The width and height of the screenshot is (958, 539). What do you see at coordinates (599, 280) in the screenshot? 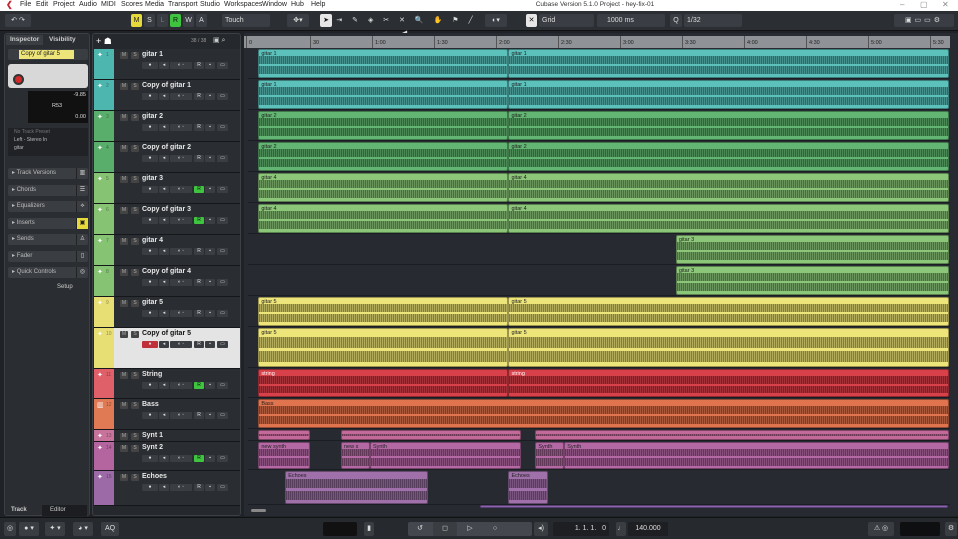
I see `track-lane: gitar 3` at bounding box center [599, 280].